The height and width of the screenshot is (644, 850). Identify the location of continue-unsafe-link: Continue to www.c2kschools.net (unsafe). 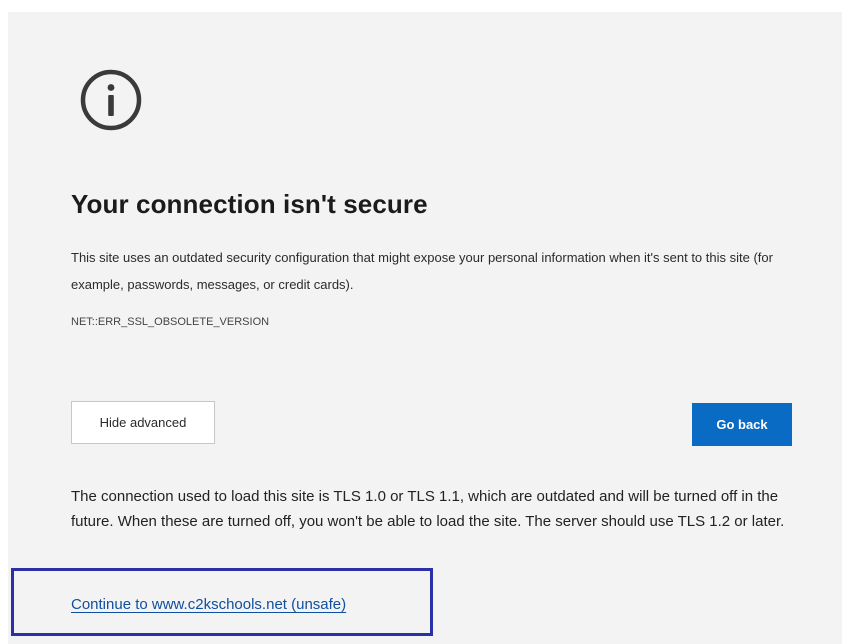
(208, 604).